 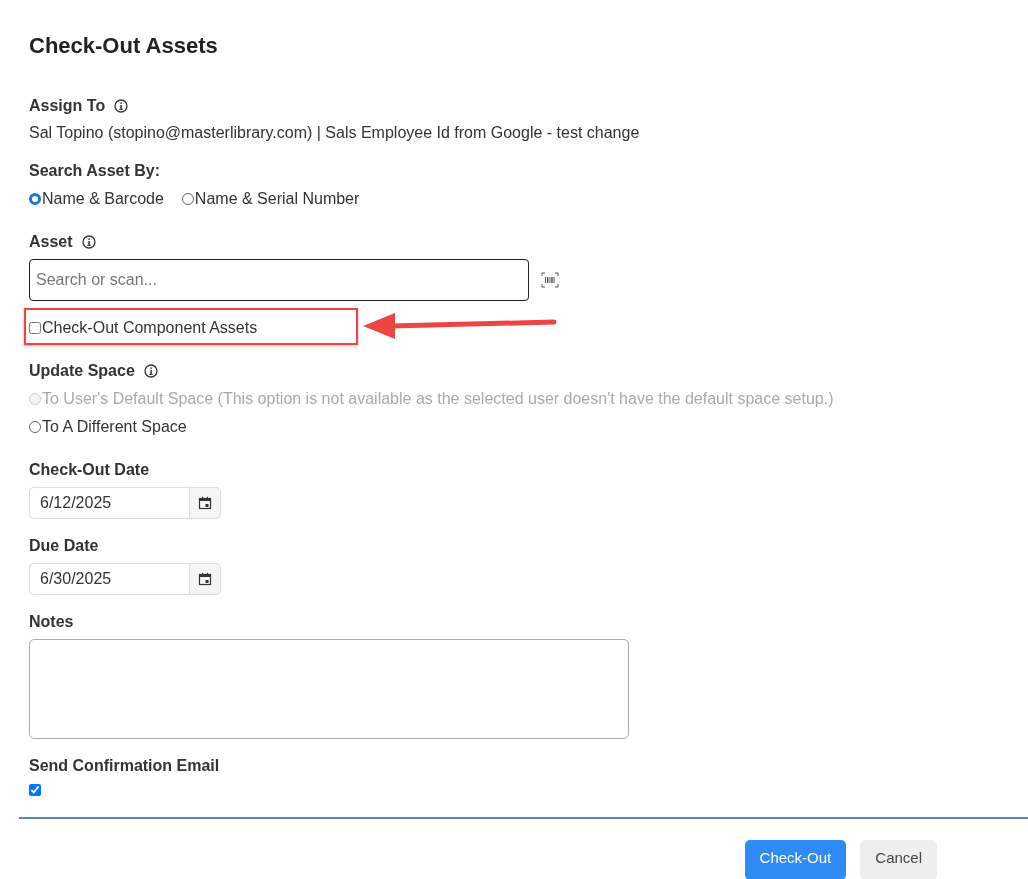 What do you see at coordinates (67, 106) in the screenshot?
I see `field-label: Assign To` at bounding box center [67, 106].